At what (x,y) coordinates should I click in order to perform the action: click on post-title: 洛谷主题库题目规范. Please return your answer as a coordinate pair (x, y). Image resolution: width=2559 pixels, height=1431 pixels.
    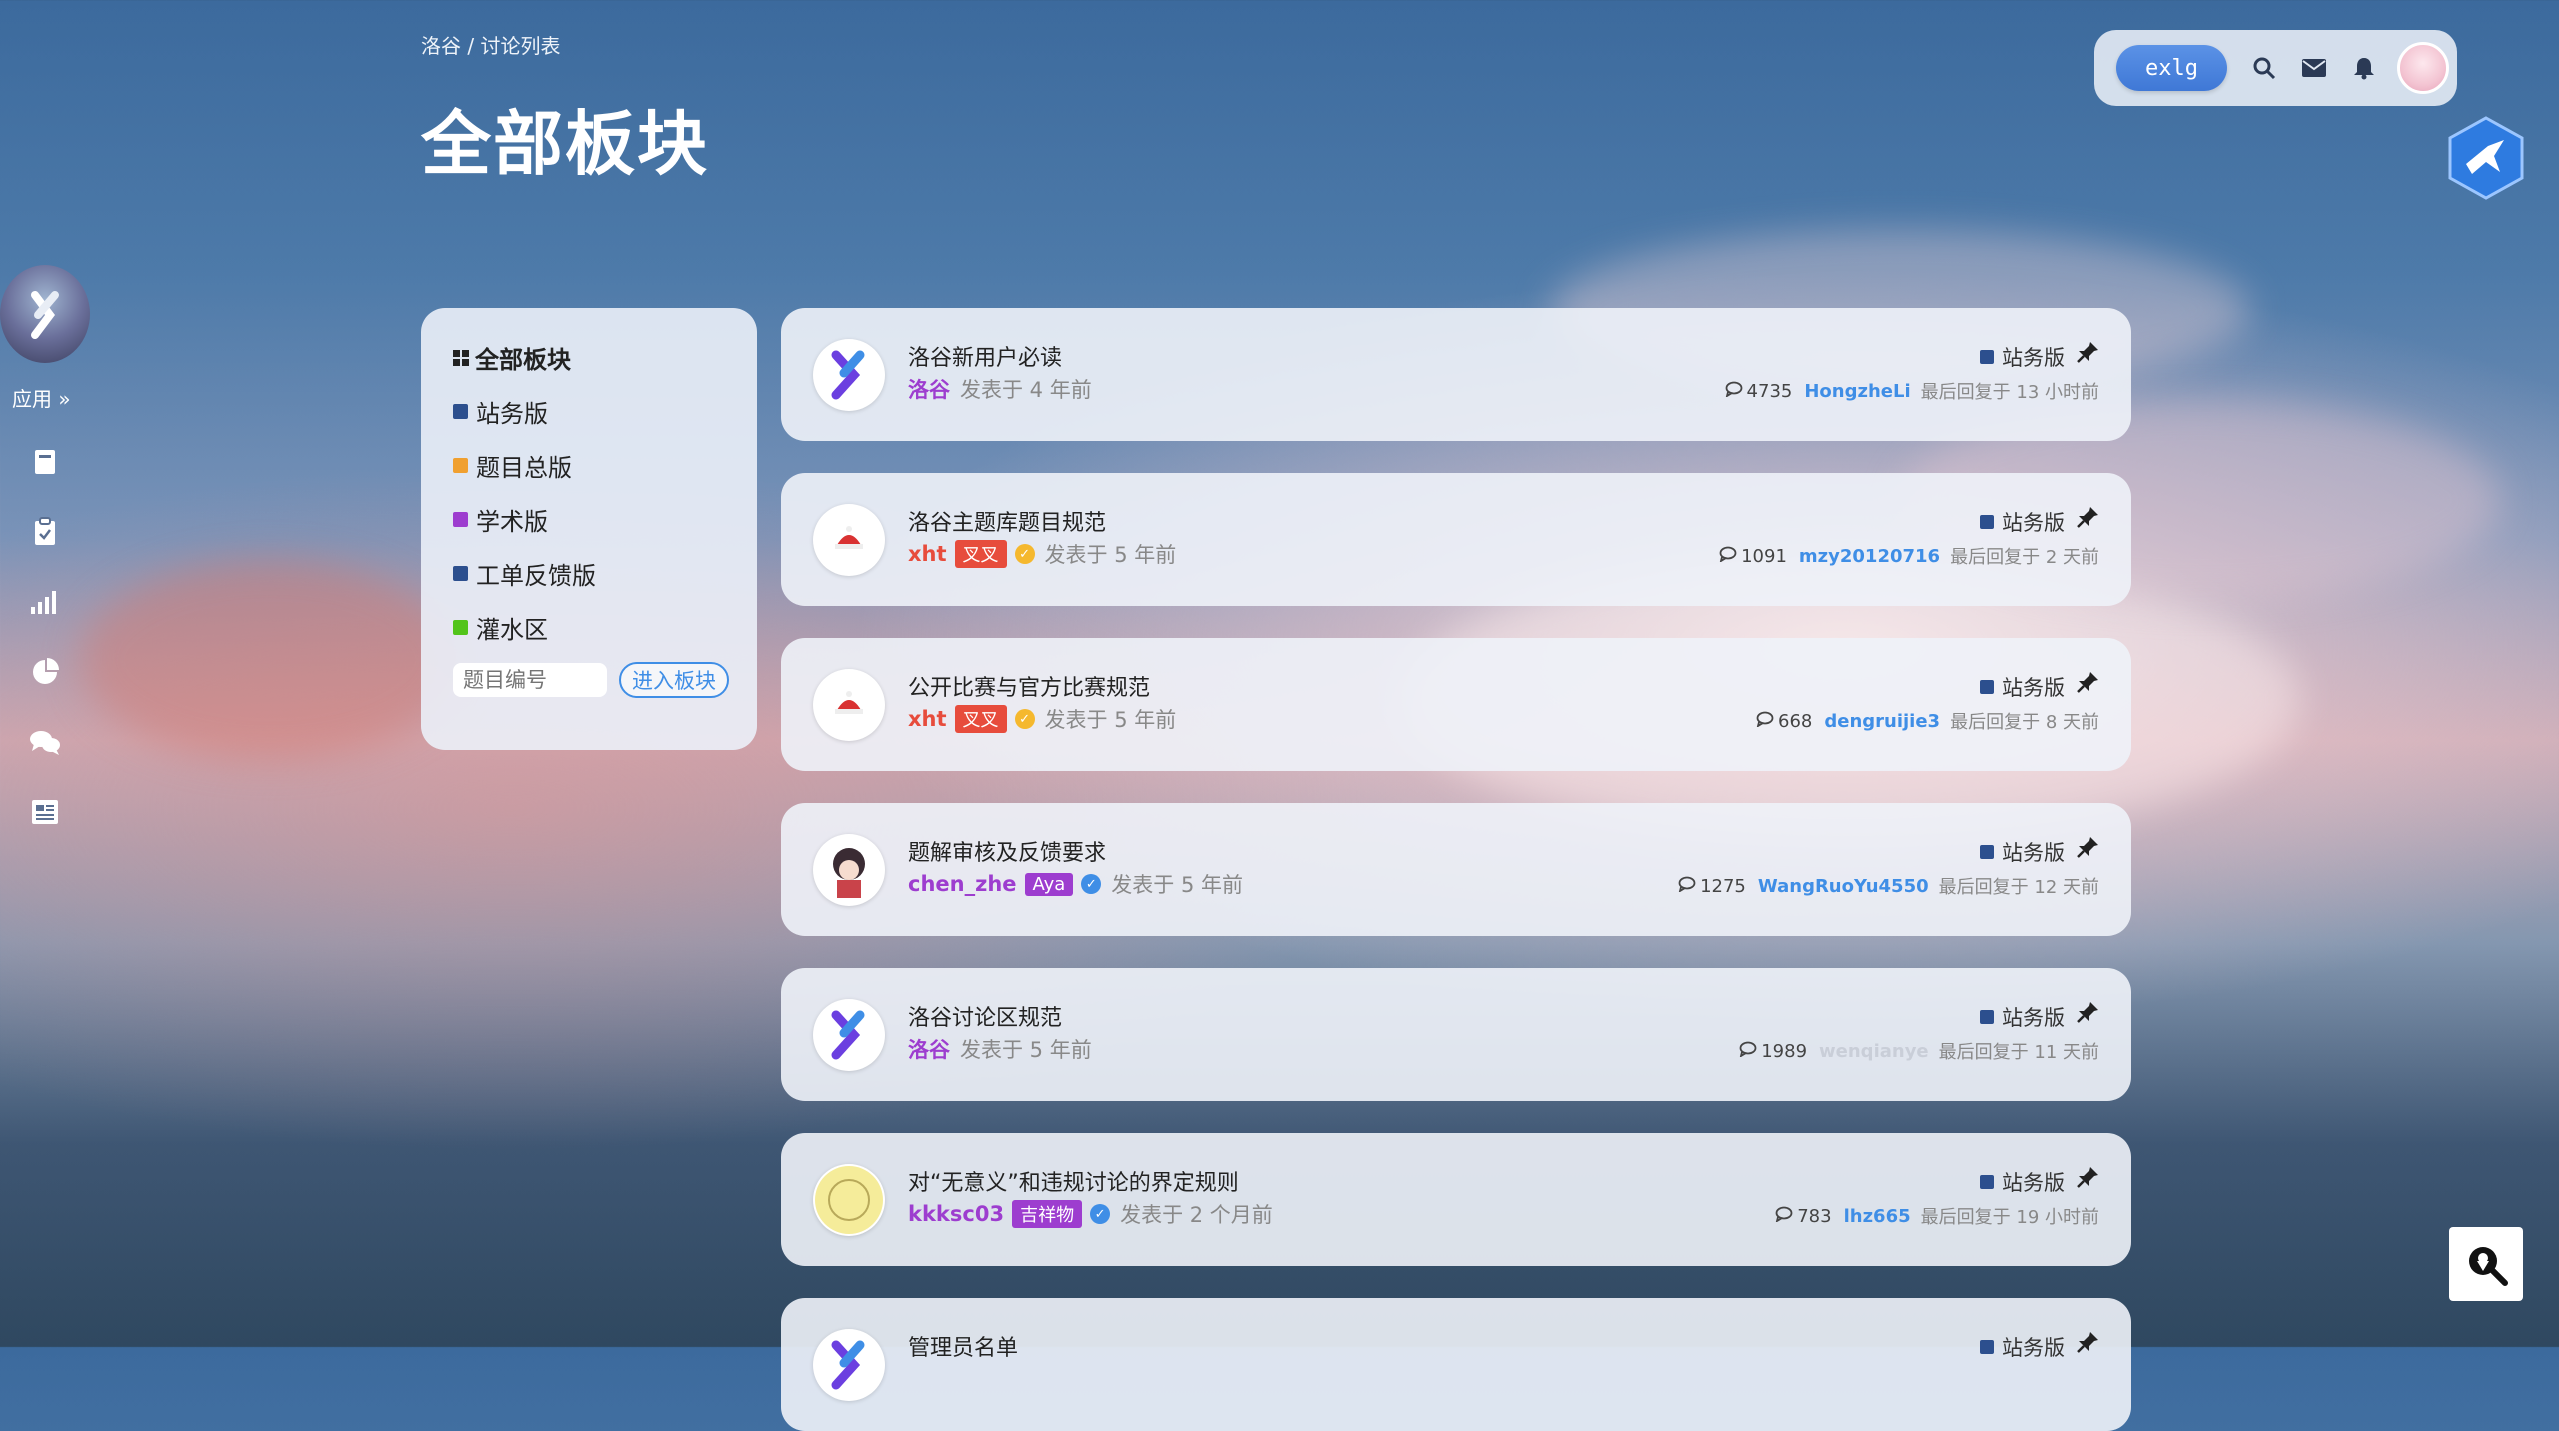
    Looking at the image, I should click on (1007, 521).